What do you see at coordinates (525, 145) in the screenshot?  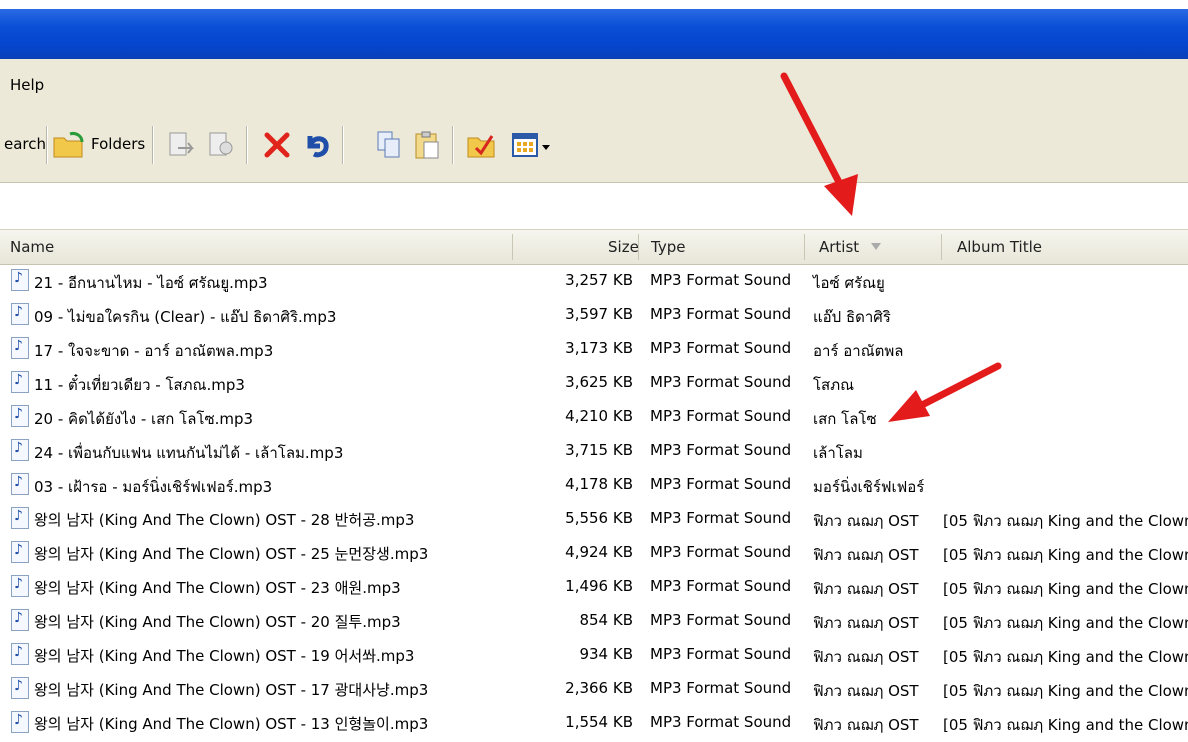 I see `views-icon` at bounding box center [525, 145].